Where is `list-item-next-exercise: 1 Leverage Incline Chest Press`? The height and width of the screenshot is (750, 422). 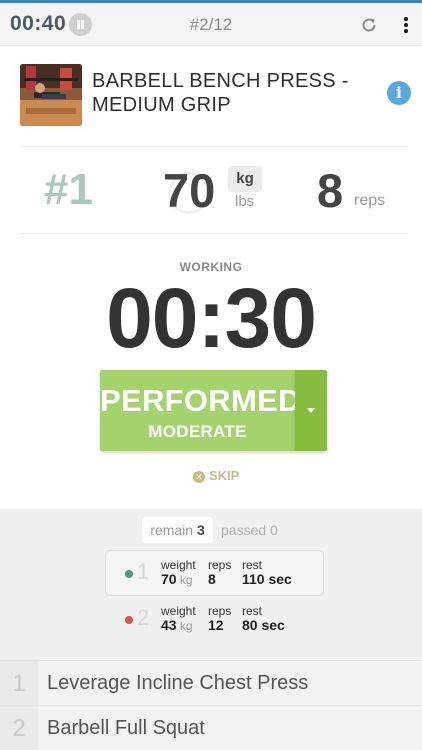
list-item-next-exercise: 1 Leverage Incline Chest Press is located at coordinates (211, 683).